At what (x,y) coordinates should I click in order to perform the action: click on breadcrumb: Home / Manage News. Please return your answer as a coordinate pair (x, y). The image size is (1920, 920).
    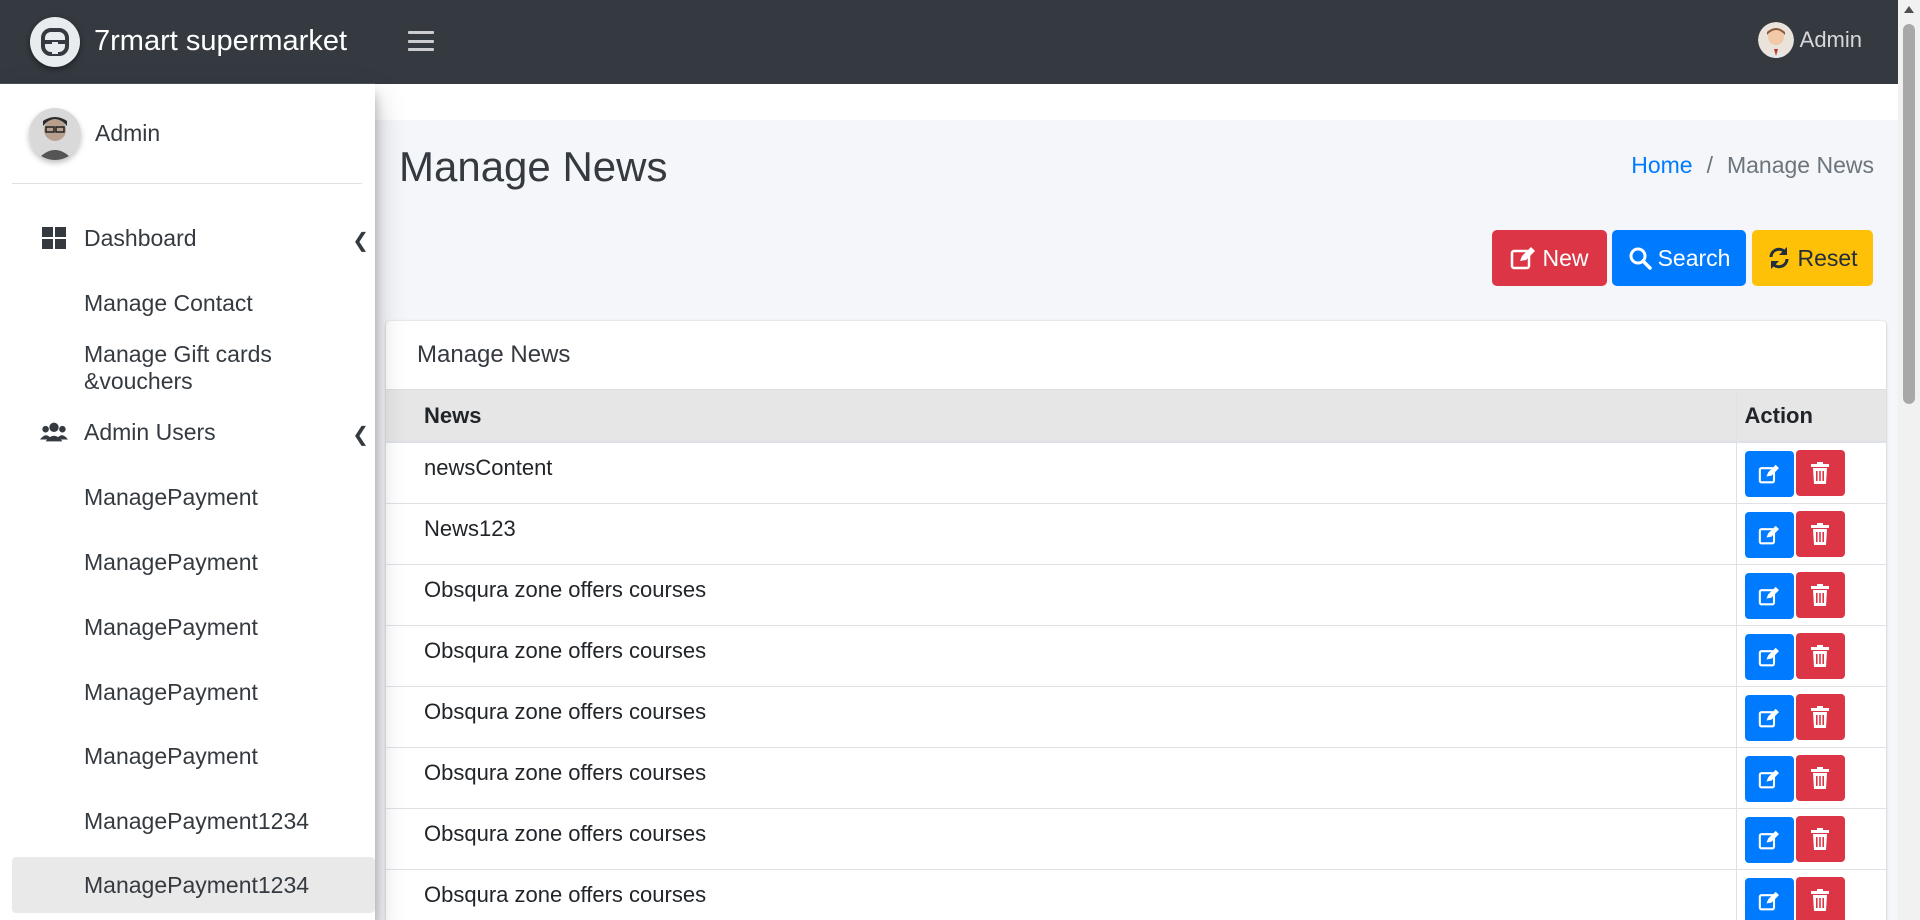
    Looking at the image, I should click on (1752, 165).